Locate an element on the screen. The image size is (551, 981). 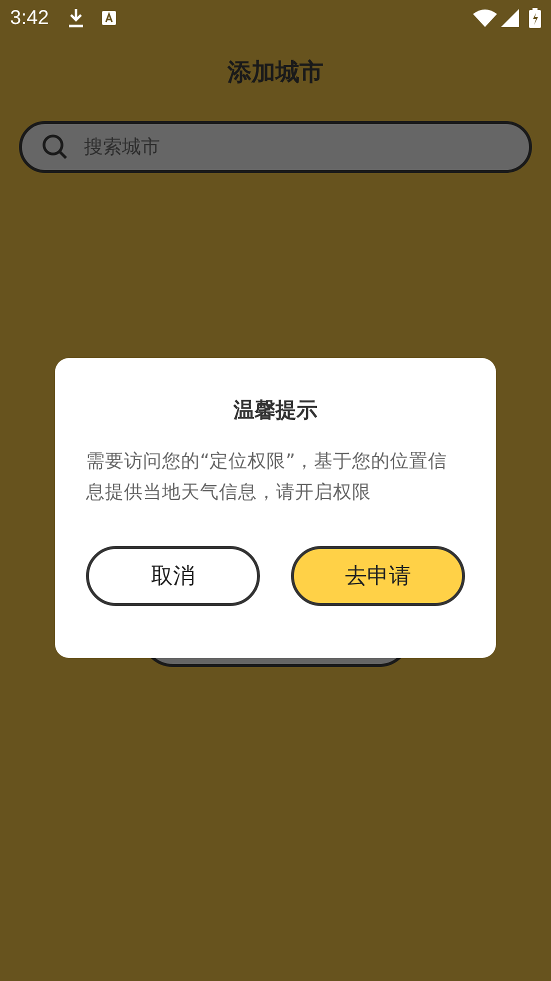
search-icon is located at coordinates (55, 147).